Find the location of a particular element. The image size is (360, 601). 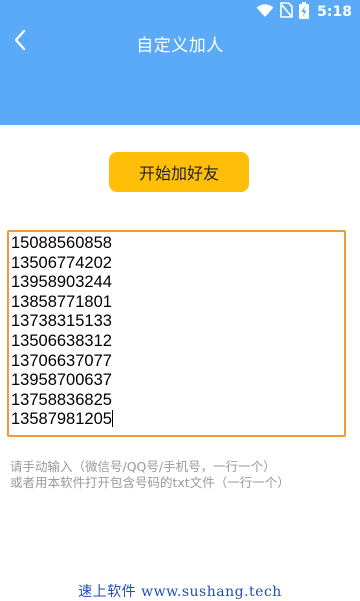

hint-line-1: 请手动输入（微信号/QQ号/手机号，一行一个） is located at coordinates (143, 466).